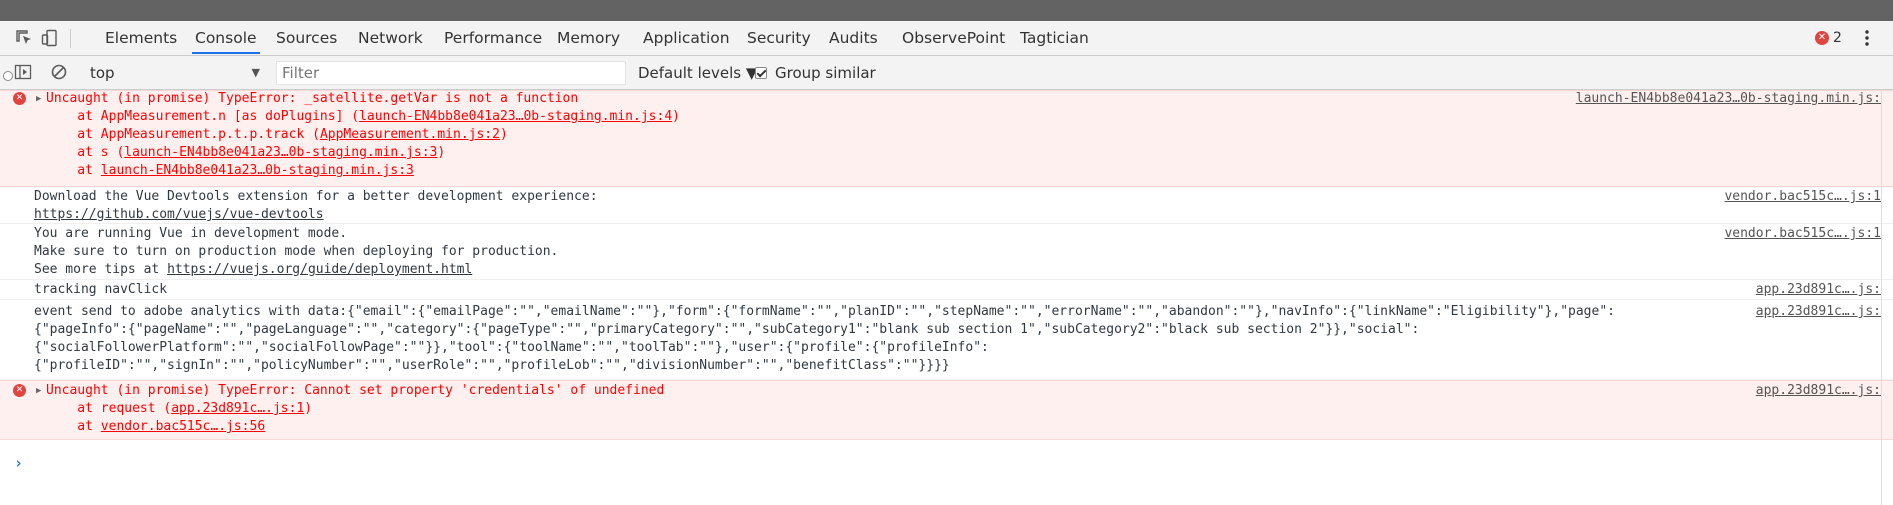 This screenshot has width=1893, height=505. What do you see at coordinates (24, 38) in the screenshot?
I see `inspect-element-icon` at bounding box center [24, 38].